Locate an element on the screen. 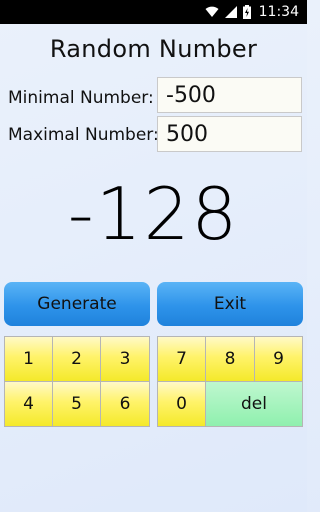 The height and width of the screenshot is (512, 320). signal-icon is located at coordinates (230, 12).